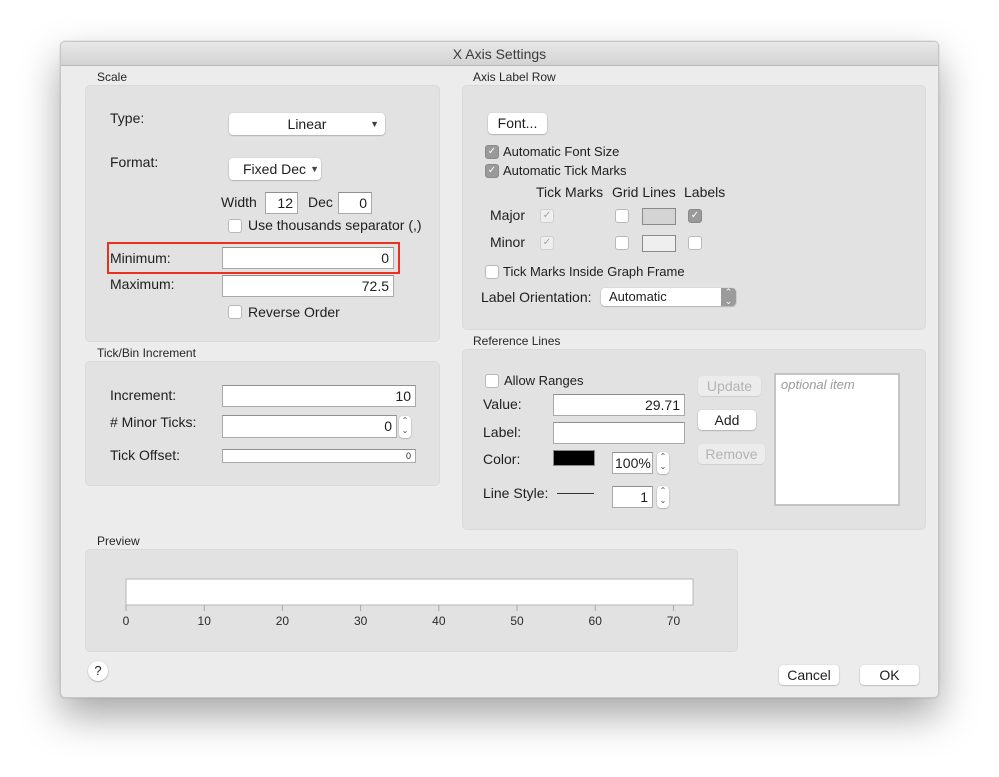  I want to click on major-tick-marks-checkbox: ✓, so click(547, 216).